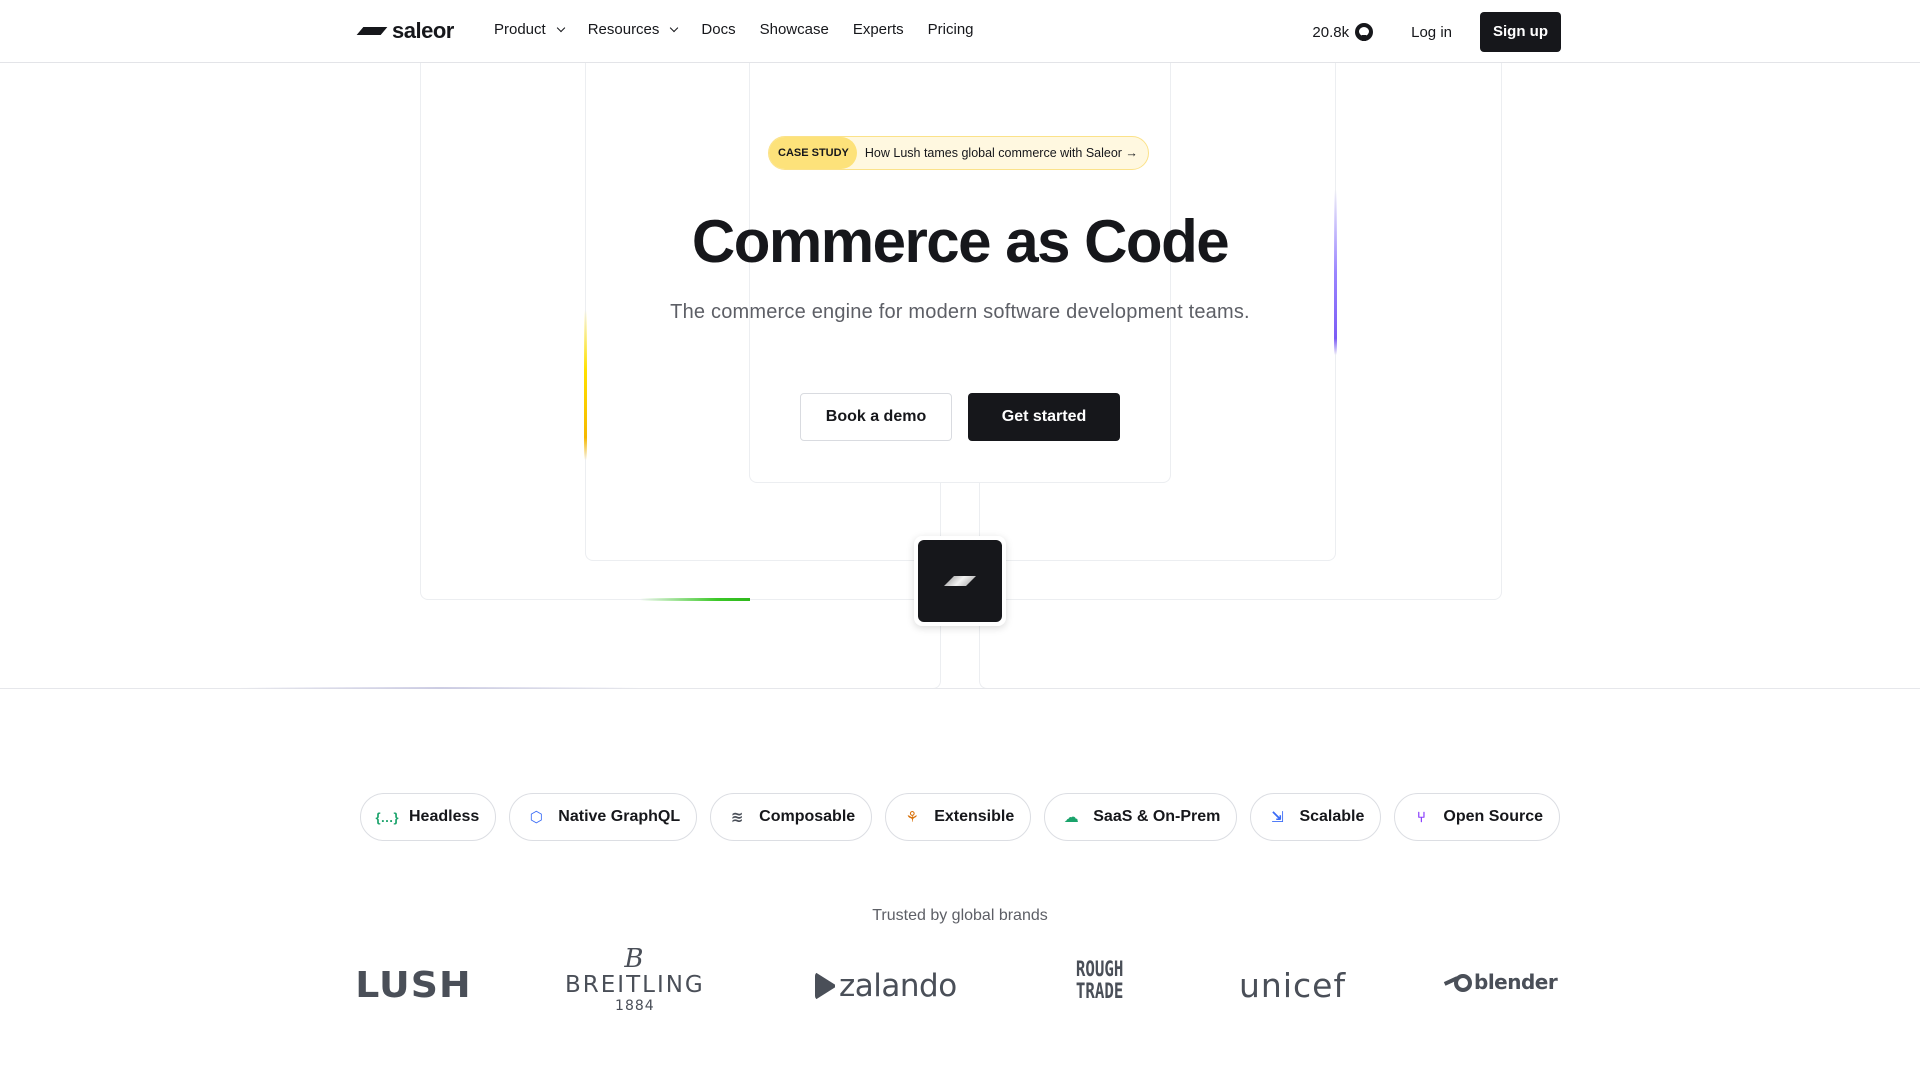 The height and width of the screenshot is (1080, 1920). Describe the element at coordinates (585, 385) in the screenshot. I see `yellow-beam-decoration` at that location.